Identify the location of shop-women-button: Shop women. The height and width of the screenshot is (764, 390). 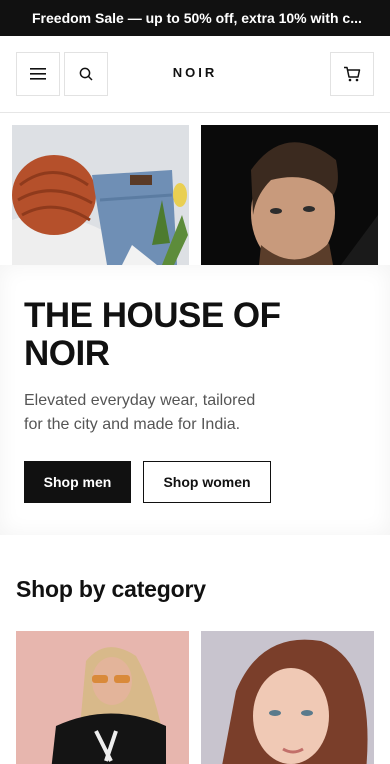
(207, 482).